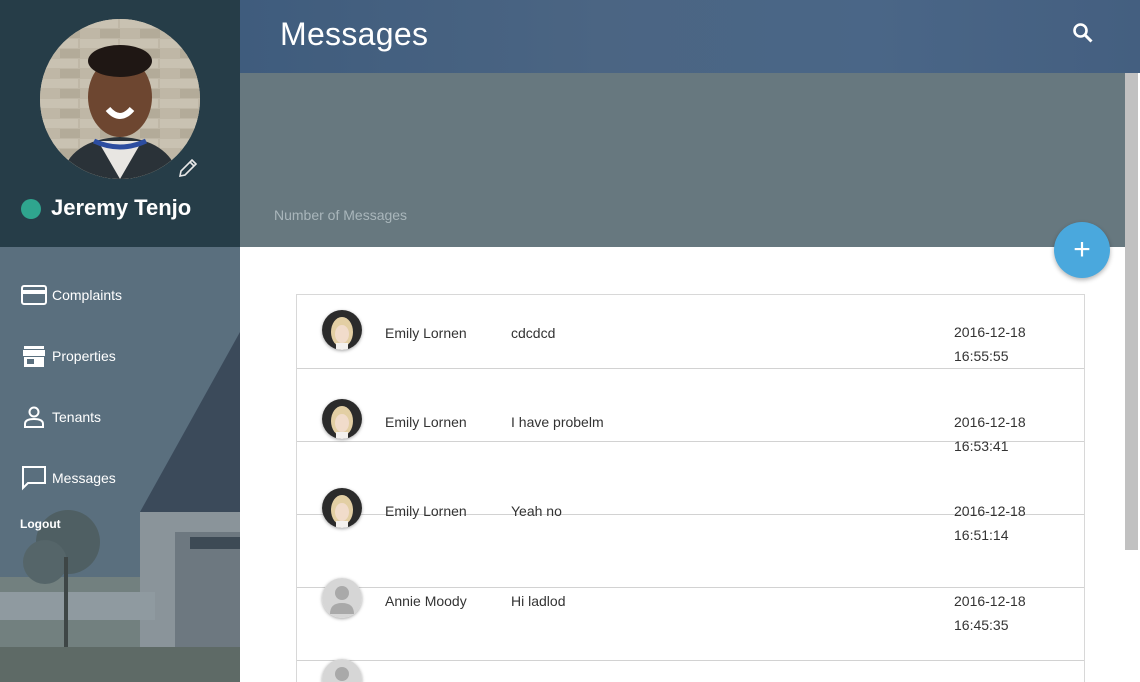 The image size is (1140, 682). I want to click on search-icon, so click(1083, 33).